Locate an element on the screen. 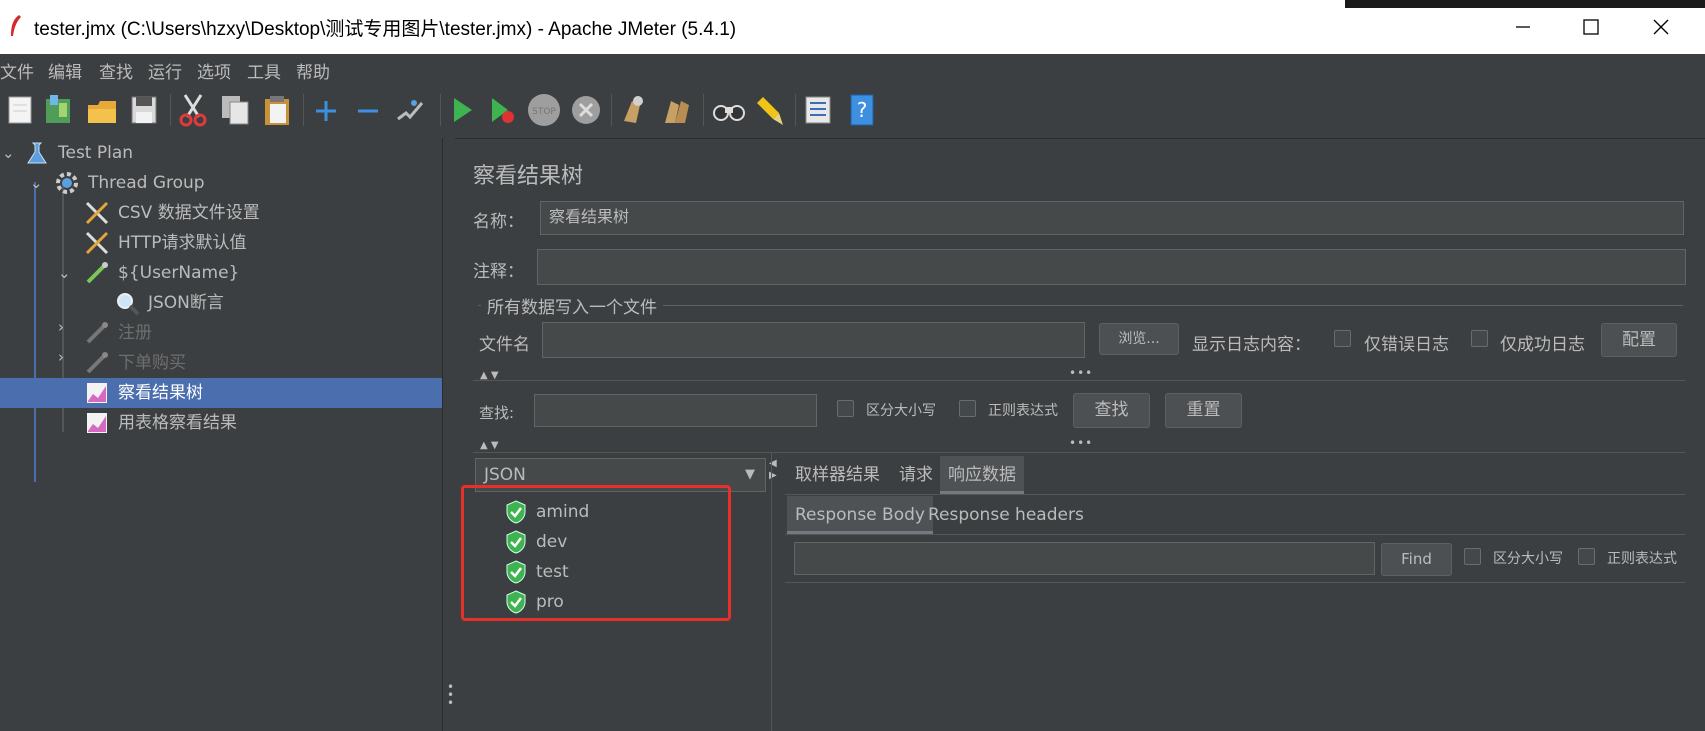 The width and height of the screenshot is (1705, 731). reset-button: 重置 is located at coordinates (1203, 410).